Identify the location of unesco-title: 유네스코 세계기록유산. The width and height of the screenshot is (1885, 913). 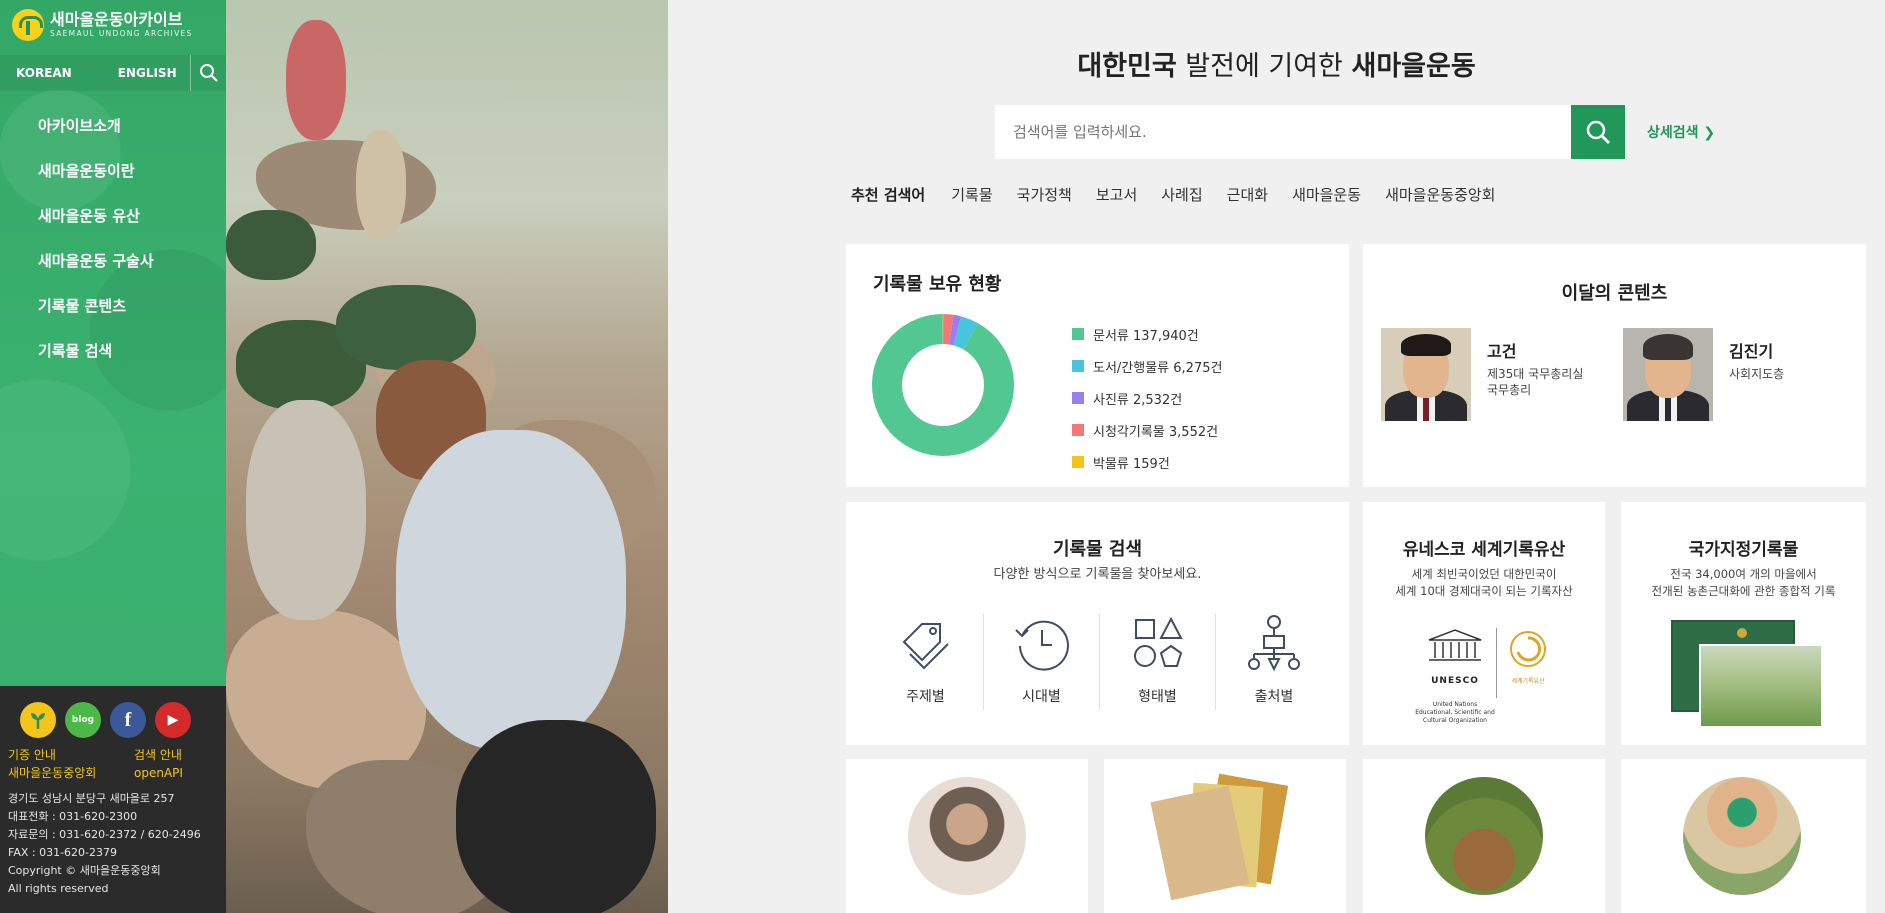
(1484, 550).